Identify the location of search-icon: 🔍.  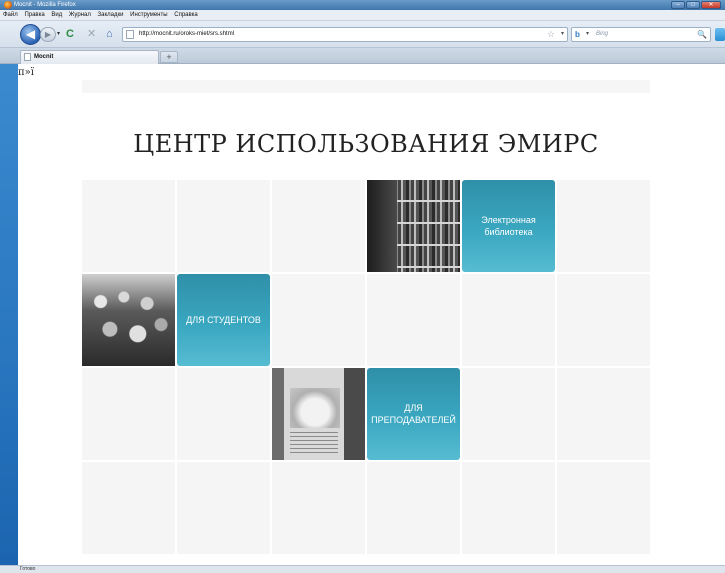
(702, 34).